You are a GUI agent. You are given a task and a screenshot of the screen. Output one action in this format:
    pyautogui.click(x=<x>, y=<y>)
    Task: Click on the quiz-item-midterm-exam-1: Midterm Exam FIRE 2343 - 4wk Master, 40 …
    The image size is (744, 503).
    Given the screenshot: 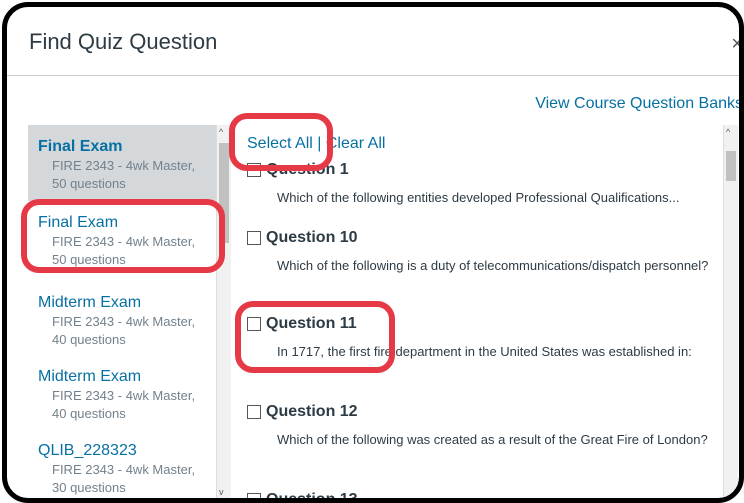 What is the action you would take?
    pyautogui.click(x=125, y=321)
    